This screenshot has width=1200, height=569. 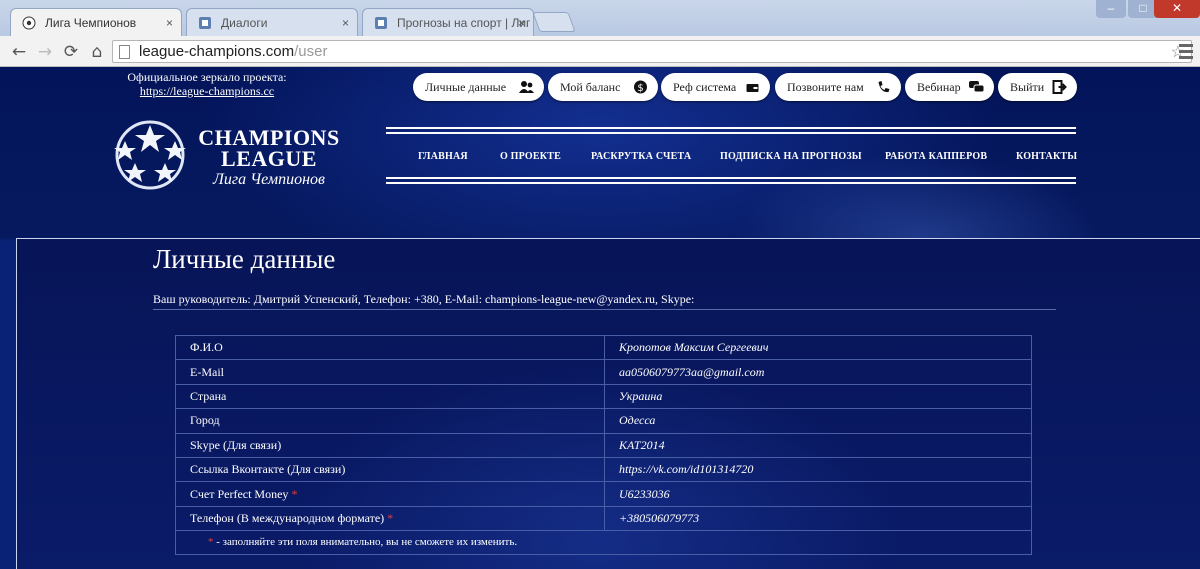 I want to click on browser-tab: Прогнозы на спорт | Лиг ×, so click(x=448, y=22).